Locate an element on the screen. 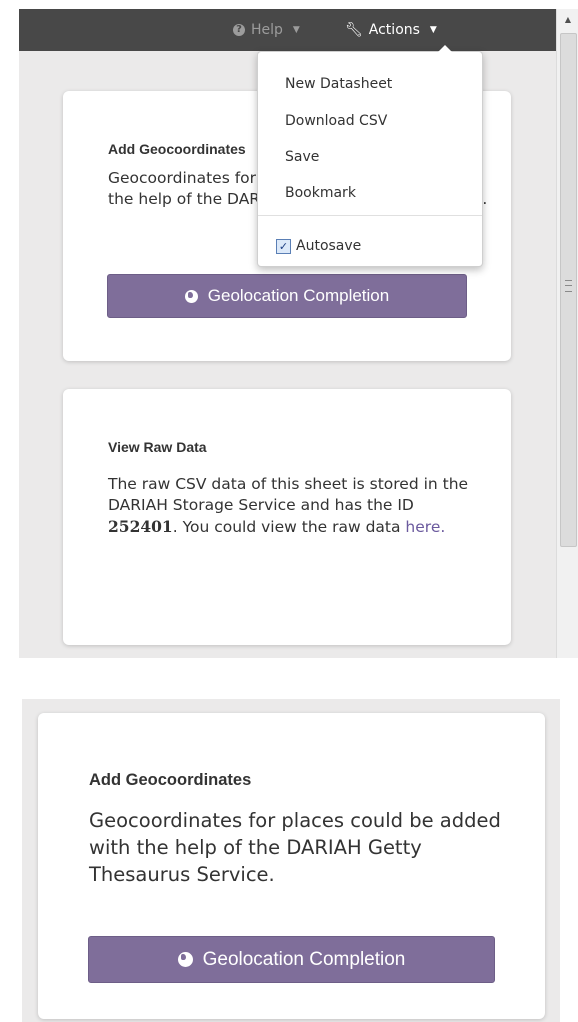 The height and width of the screenshot is (1022, 578). help-menu: ? Help ▼ is located at coordinates (266, 30).